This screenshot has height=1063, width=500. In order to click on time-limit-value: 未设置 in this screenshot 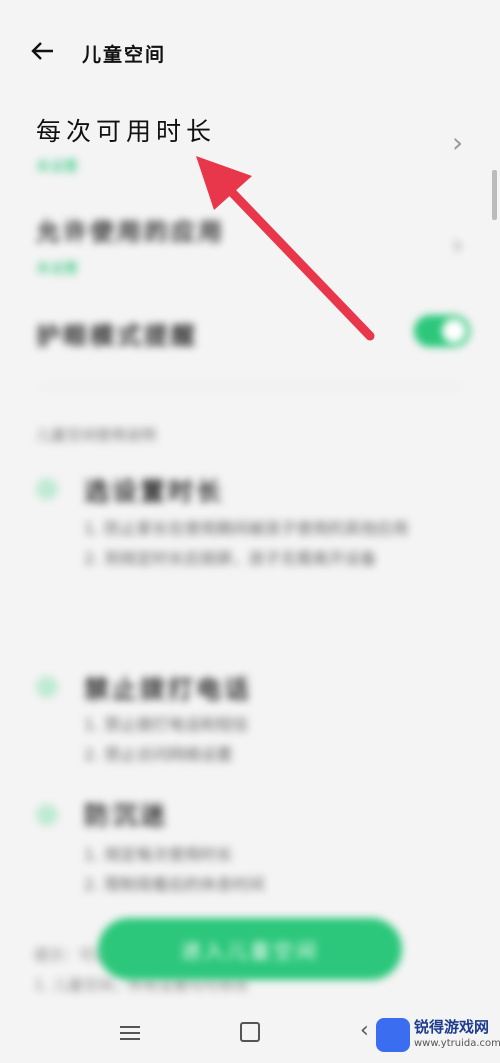, I will do `click(57, 167)`.